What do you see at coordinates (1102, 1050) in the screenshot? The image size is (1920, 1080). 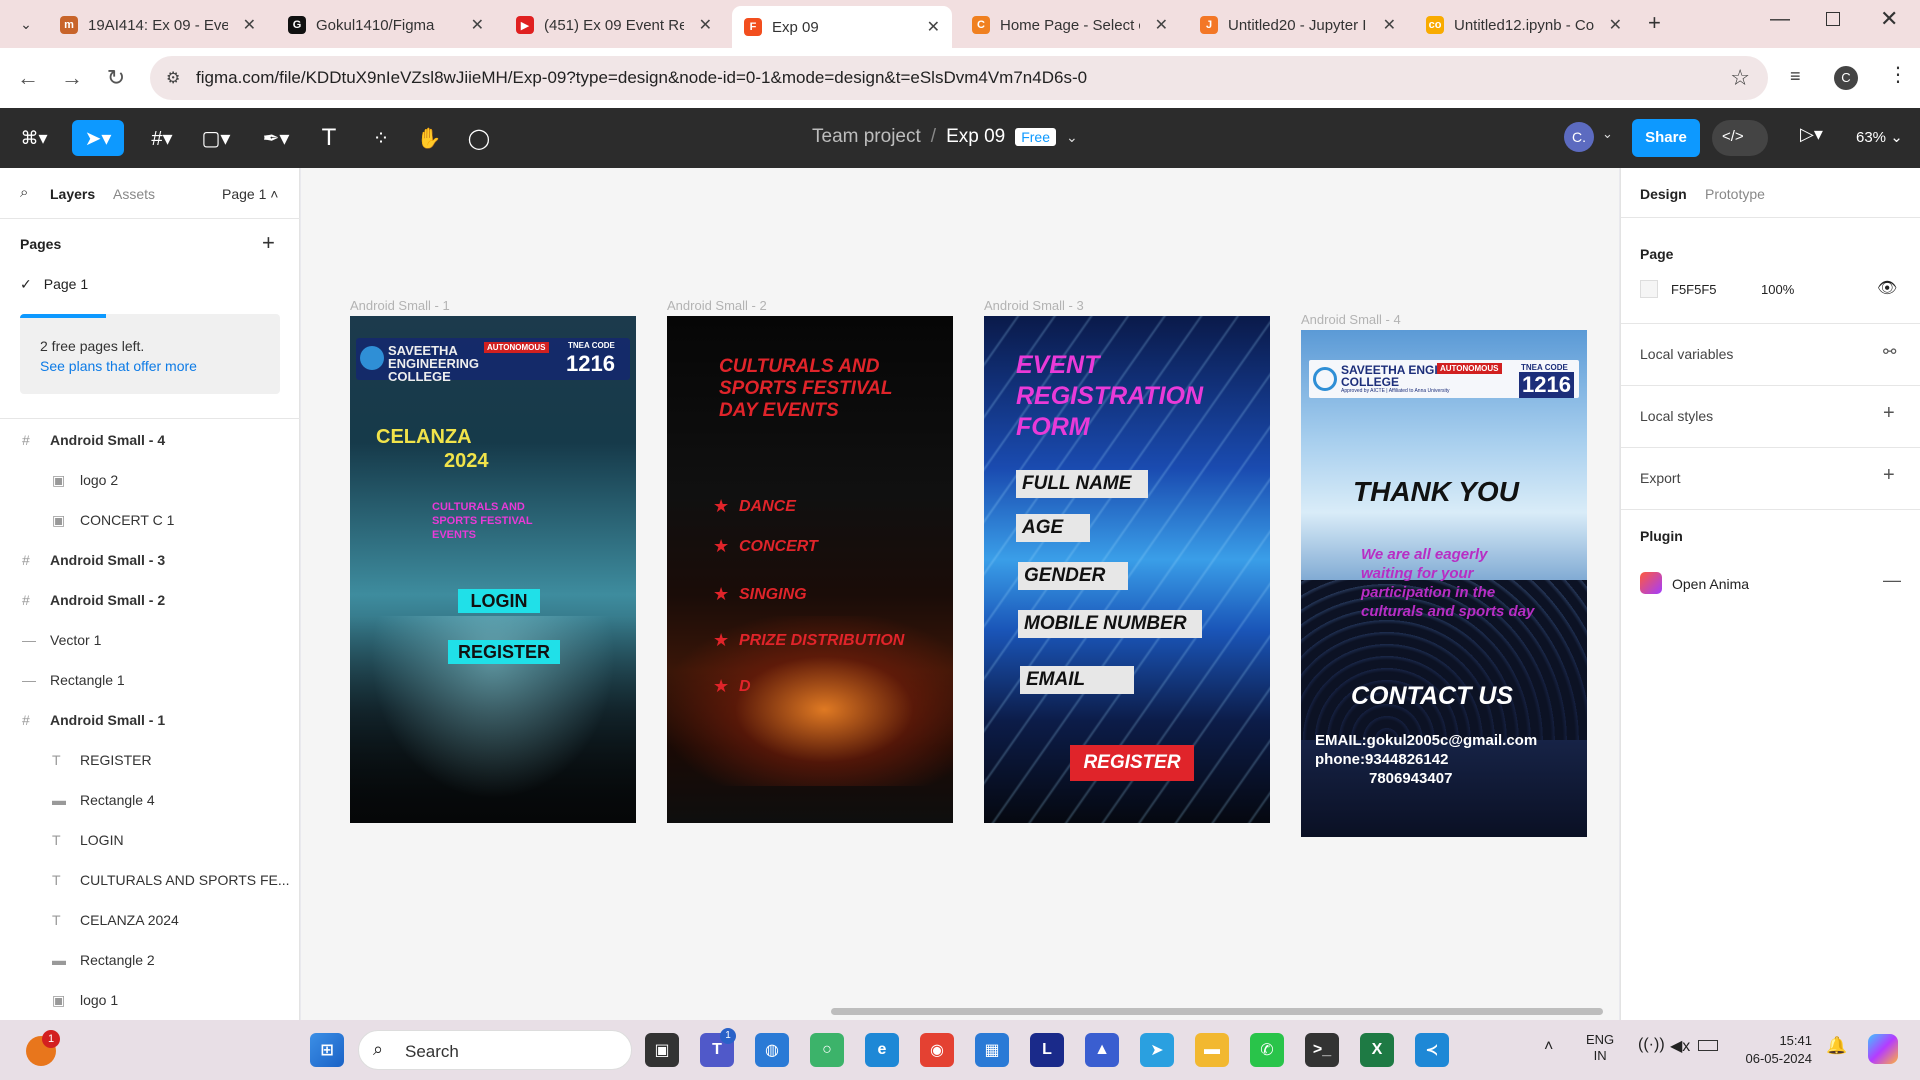 I see `arc-app-icon: ▲` at bounding box center [1102, 1050].